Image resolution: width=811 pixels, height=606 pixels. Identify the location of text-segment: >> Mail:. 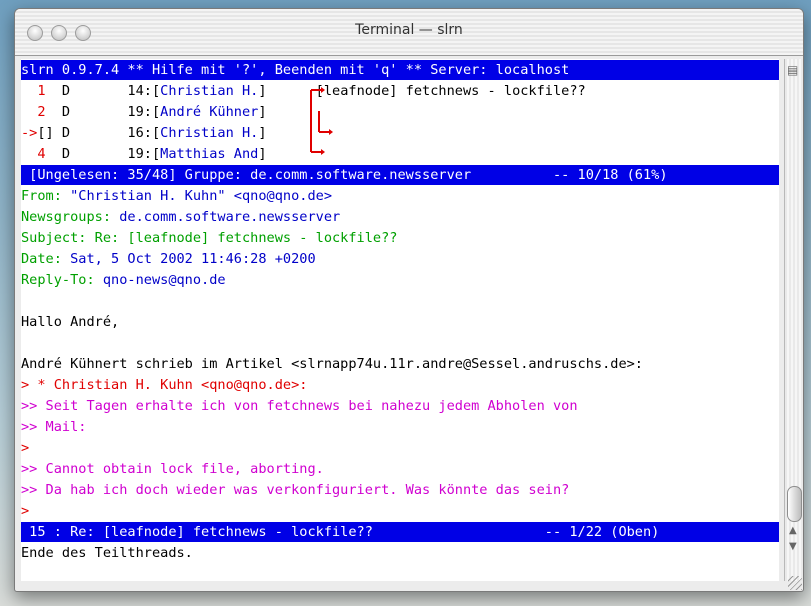
(54, 427).